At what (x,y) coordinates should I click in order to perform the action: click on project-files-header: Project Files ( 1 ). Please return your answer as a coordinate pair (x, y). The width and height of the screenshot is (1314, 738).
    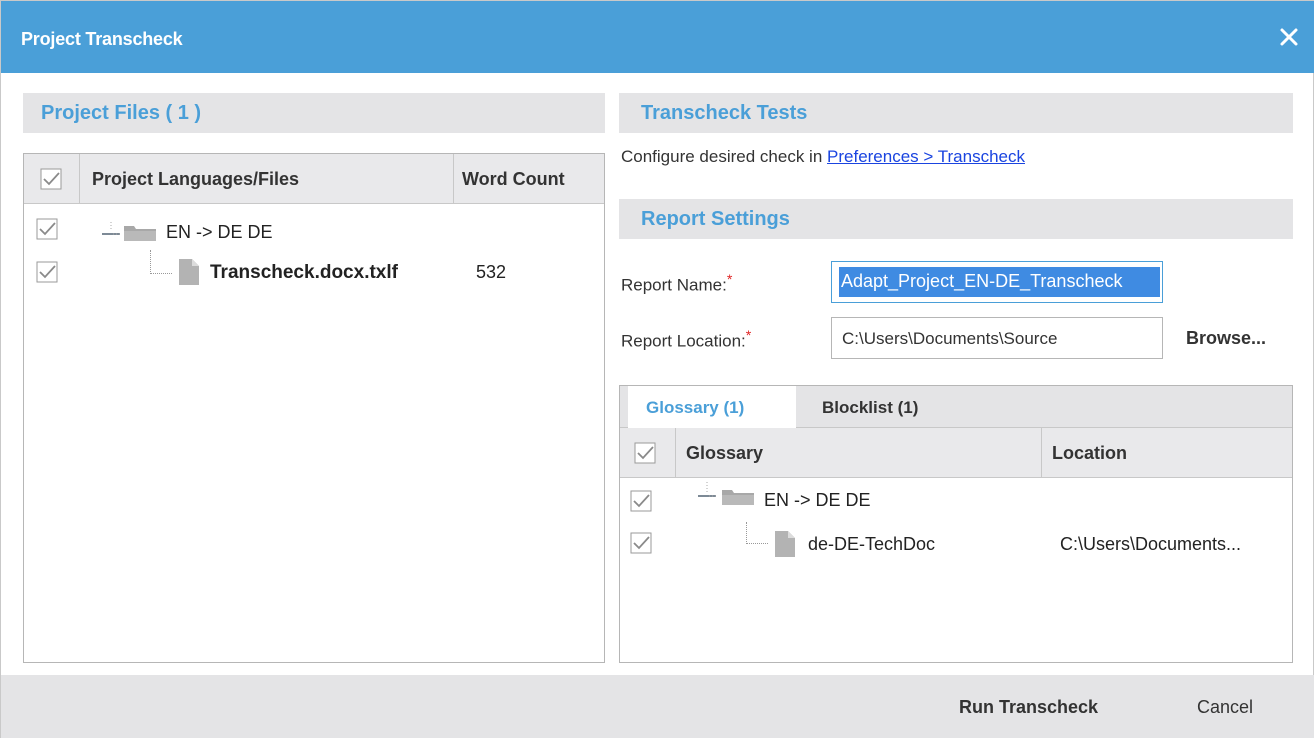
    Looking at the image, I should click on (314, 113).